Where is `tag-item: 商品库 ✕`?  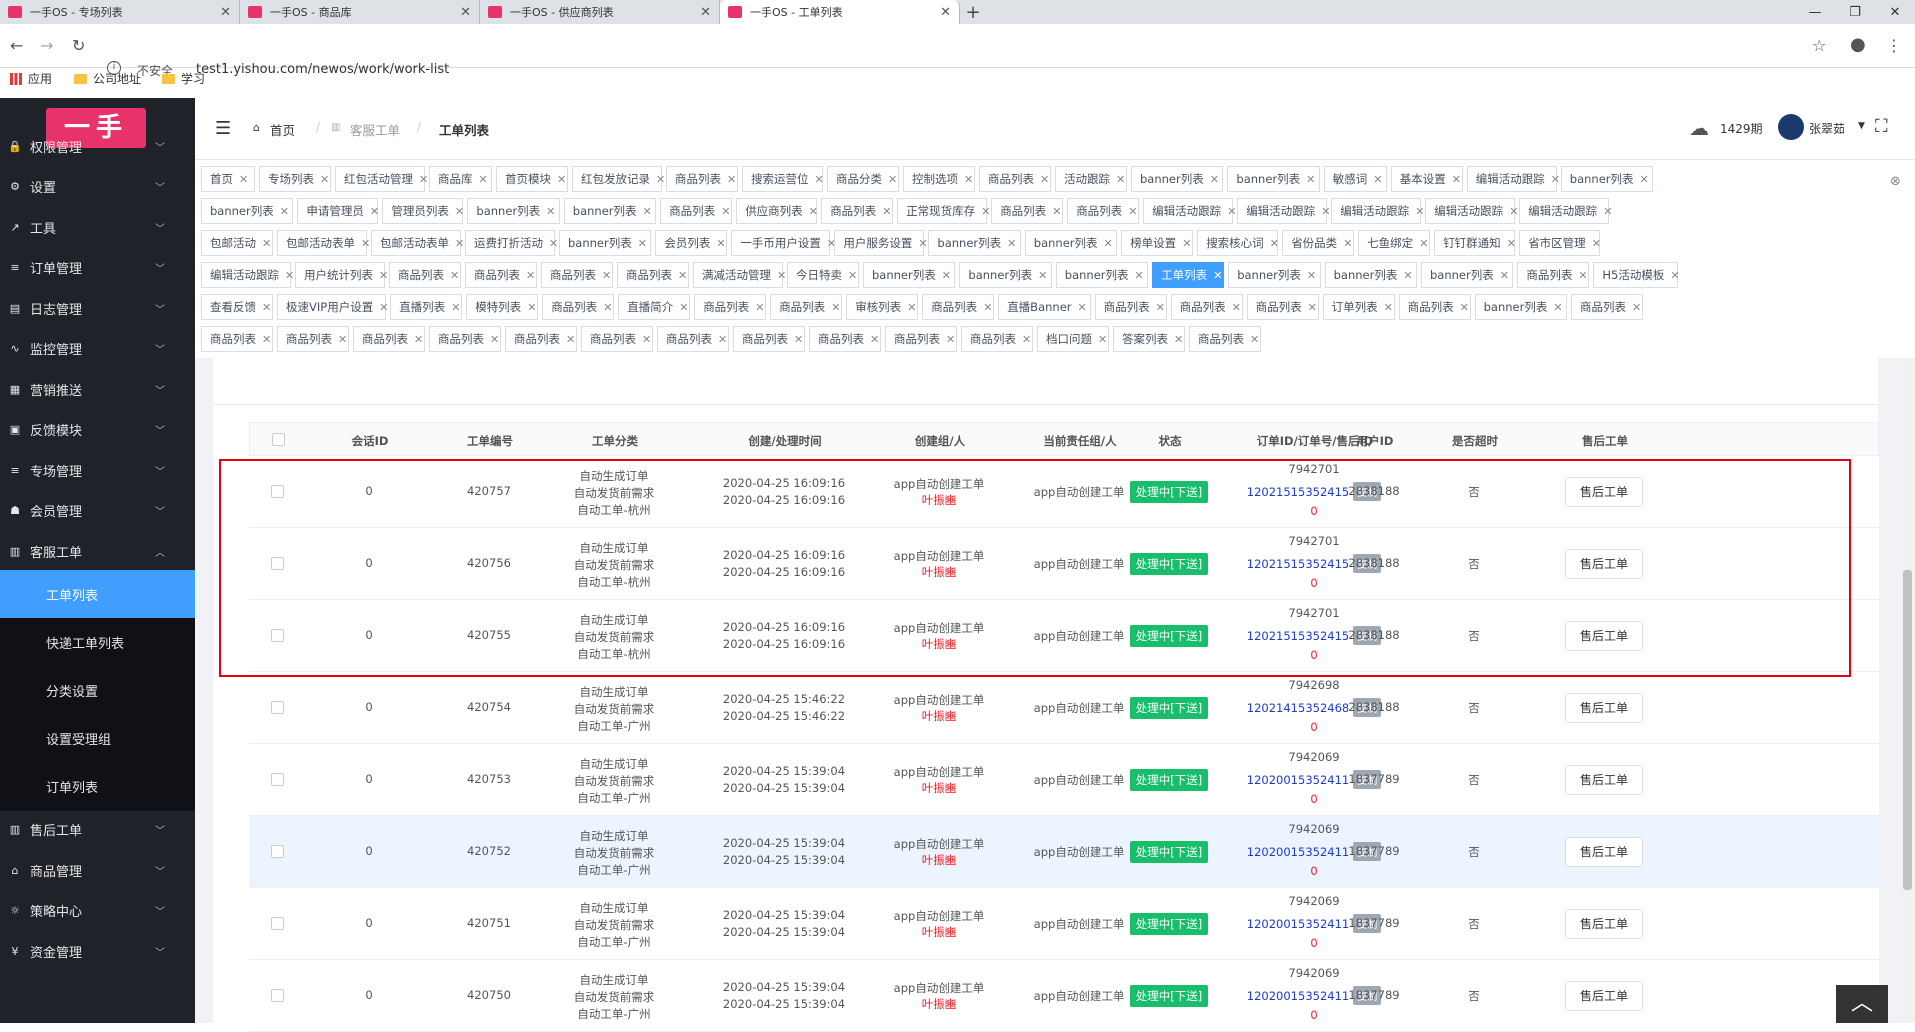 tag-item: 商品库 ✕ is located at coordinates (460, 179).